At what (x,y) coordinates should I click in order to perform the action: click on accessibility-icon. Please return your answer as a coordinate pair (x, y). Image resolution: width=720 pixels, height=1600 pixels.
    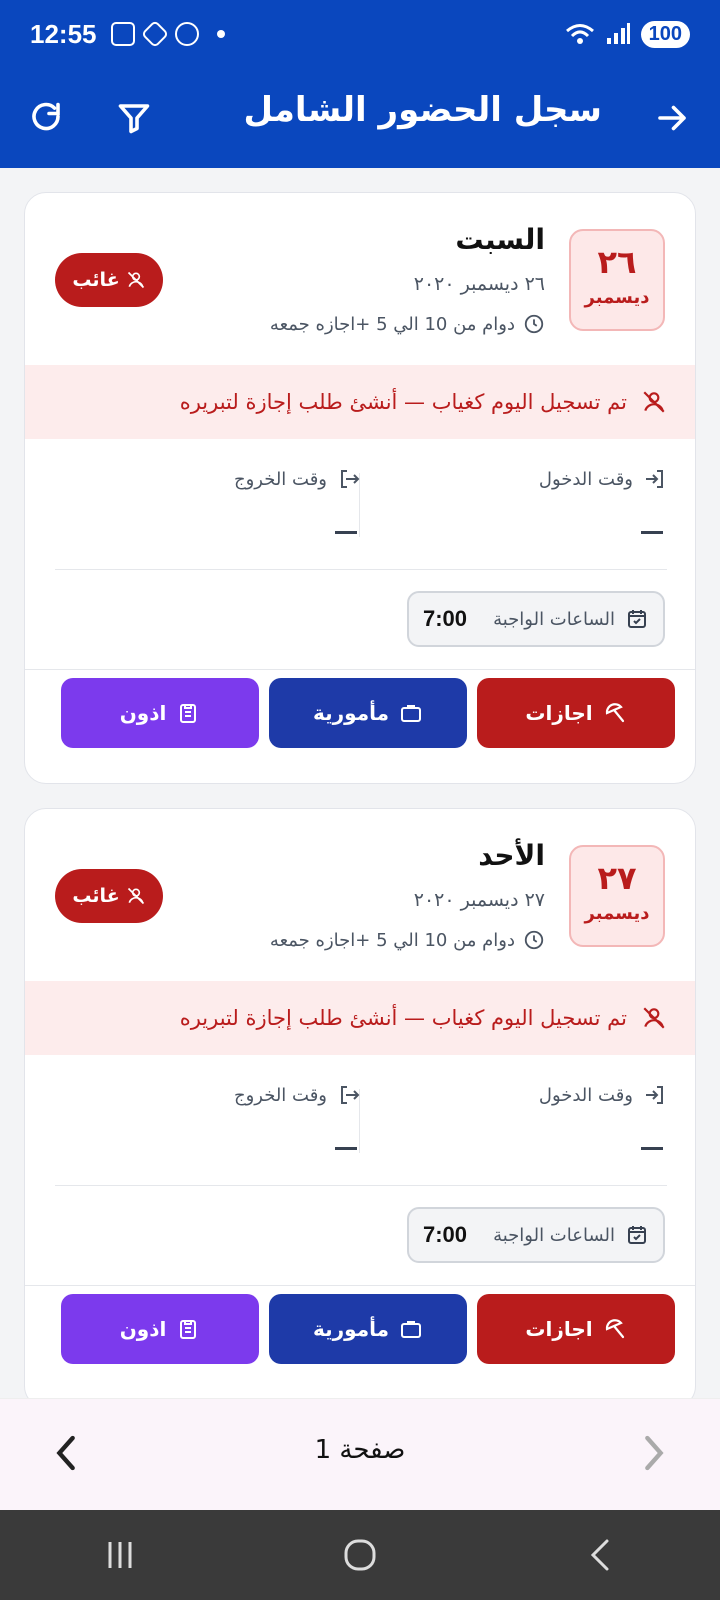
    Looking at the image, I should click on (186, 34).